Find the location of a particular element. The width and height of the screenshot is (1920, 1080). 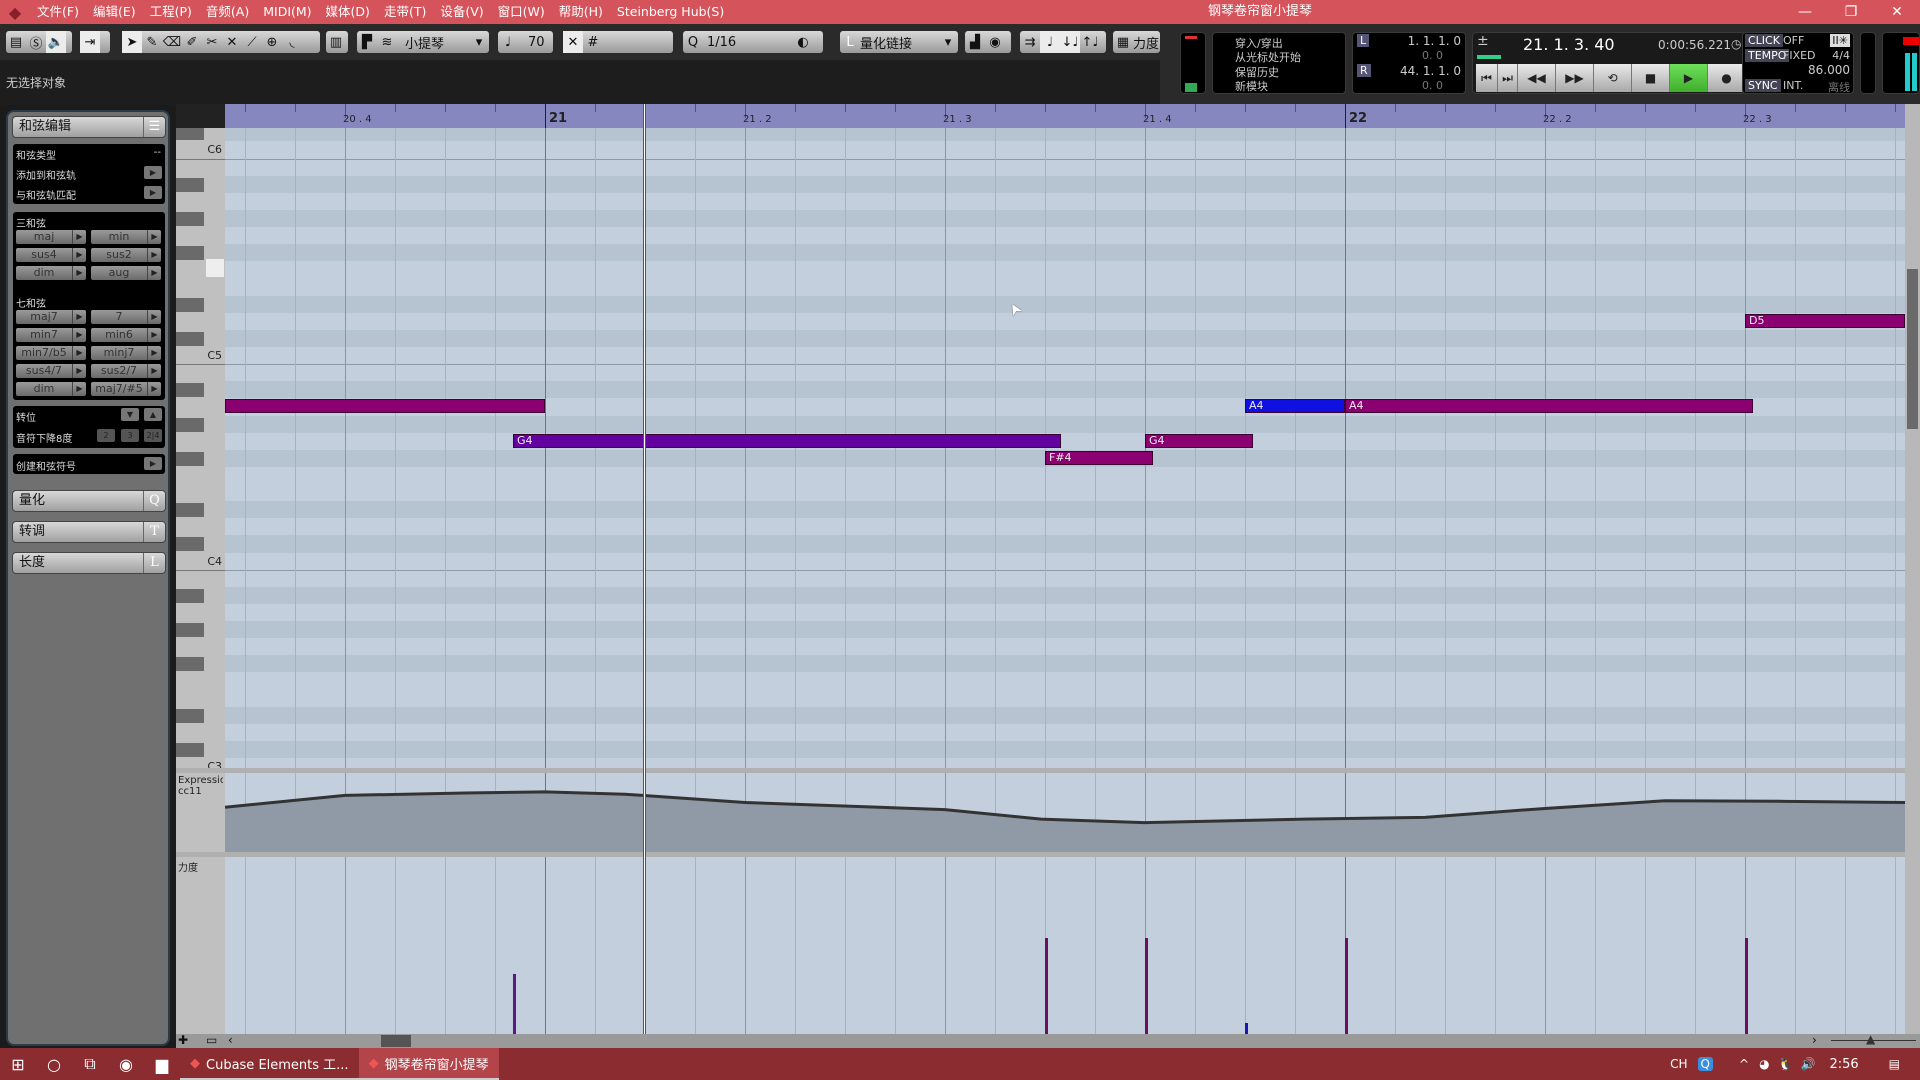

velocity-lane is located at coordinates (1065, 945).